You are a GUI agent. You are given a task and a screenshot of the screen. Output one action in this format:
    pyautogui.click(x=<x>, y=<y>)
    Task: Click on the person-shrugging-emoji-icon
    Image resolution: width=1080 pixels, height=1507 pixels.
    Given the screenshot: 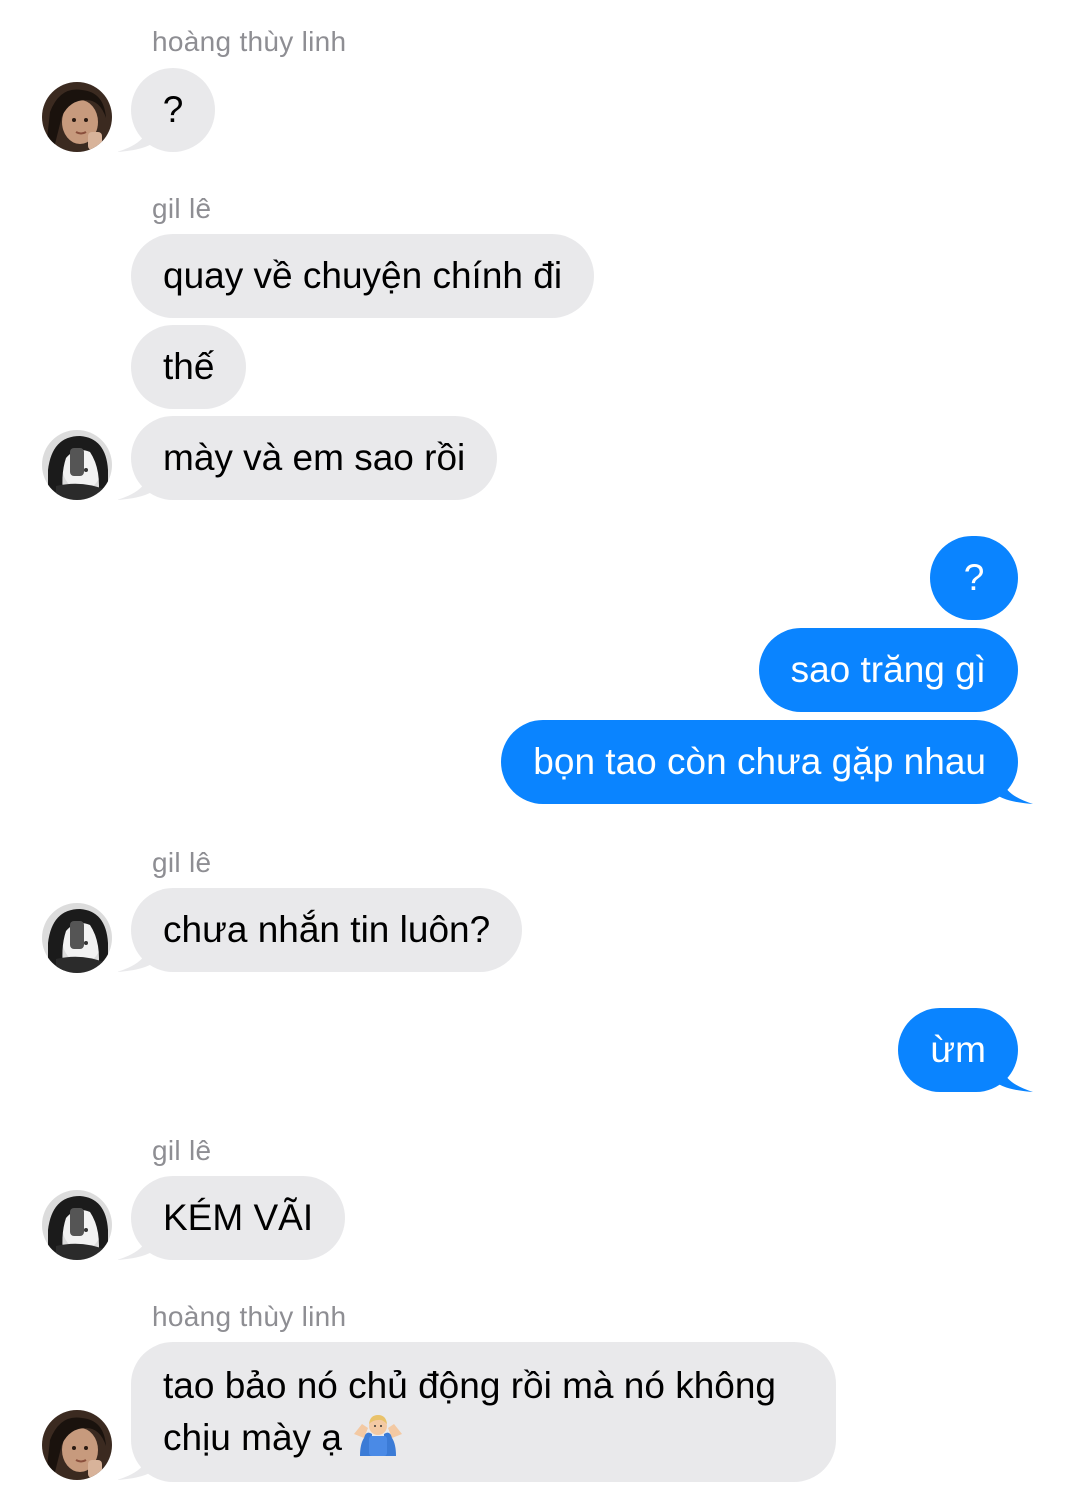 What is the action you would take?
    pyautogui.click(x=378, y=1435)
    